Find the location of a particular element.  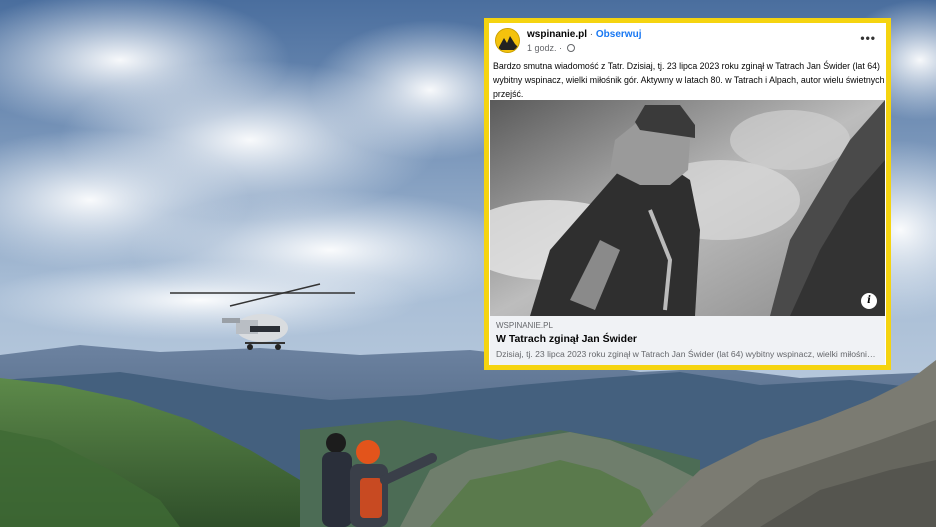

globe-icon is located at coordinates (570, 48).